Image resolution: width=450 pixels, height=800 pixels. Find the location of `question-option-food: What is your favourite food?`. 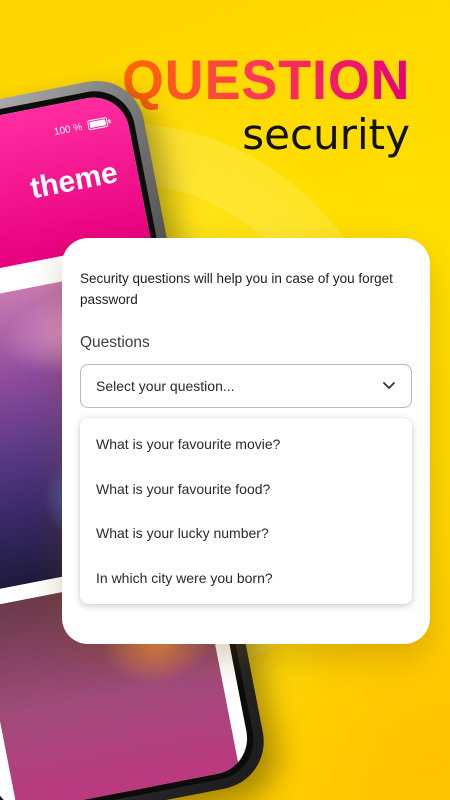

question-option-food: What is your favourite food? is located at coordinates (246, 489).